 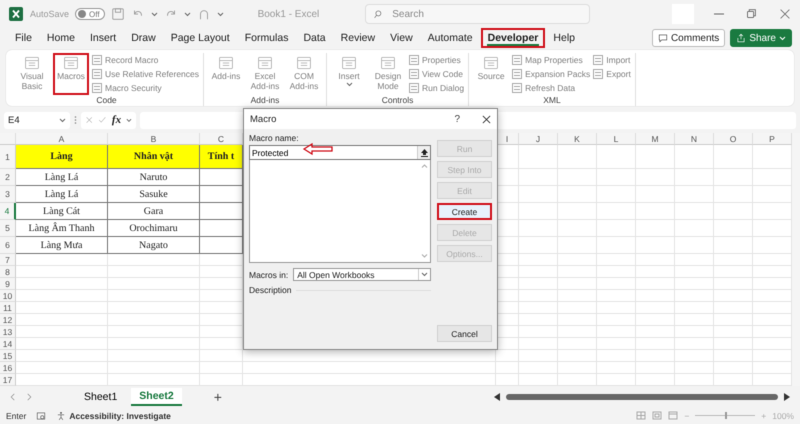 I want to click on group-label: Add-ins, so click(x=265, y=100).